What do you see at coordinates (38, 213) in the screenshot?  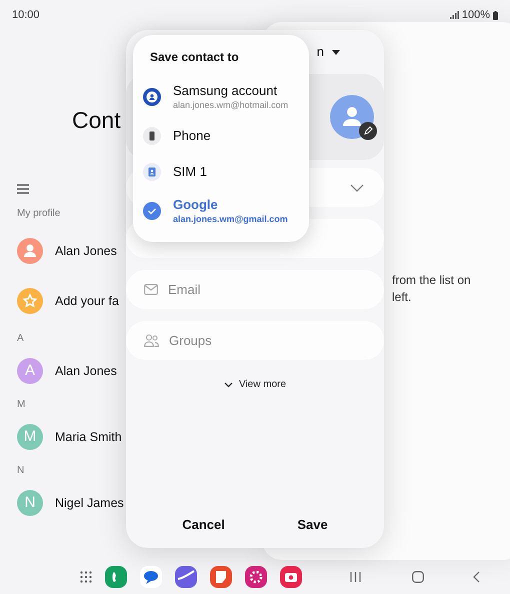 I see `section-header: My profile` at bounding box center [38, 213].